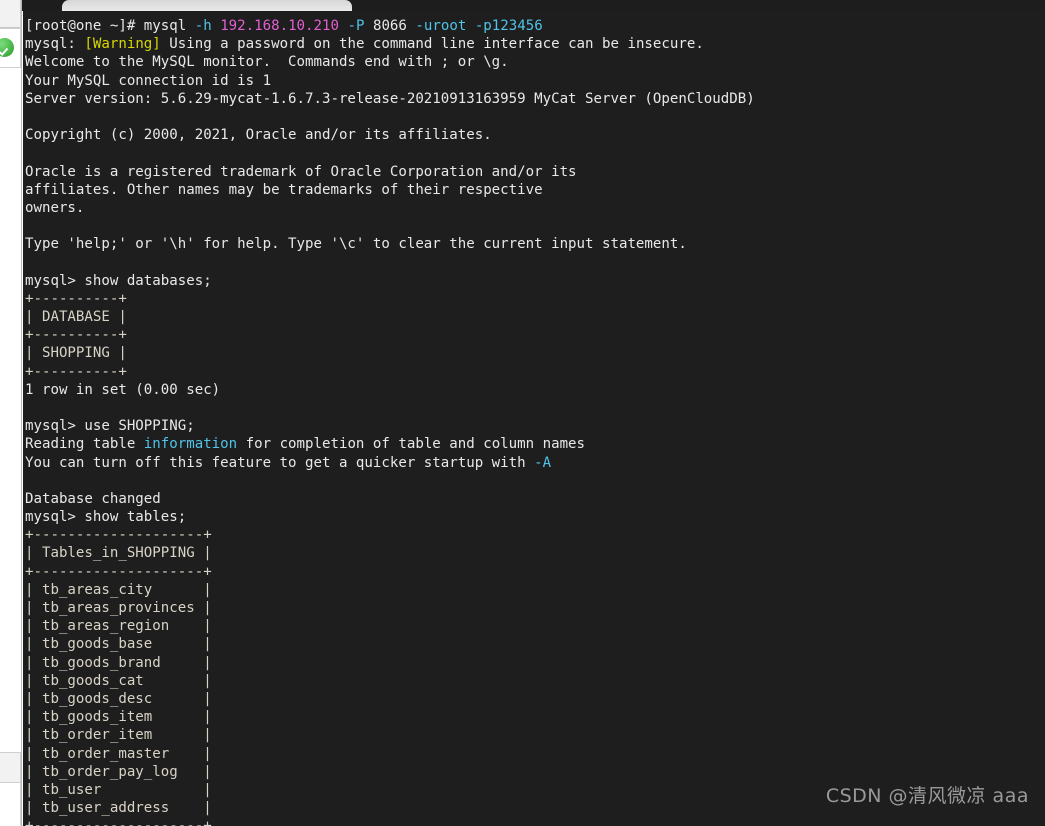 Image resolution: width=1045 pixels, height=826 pixels. What do you see at coordinates (11, 413) in the screenshot?
I see `left-session-rail` at bounding box center [11, 413].